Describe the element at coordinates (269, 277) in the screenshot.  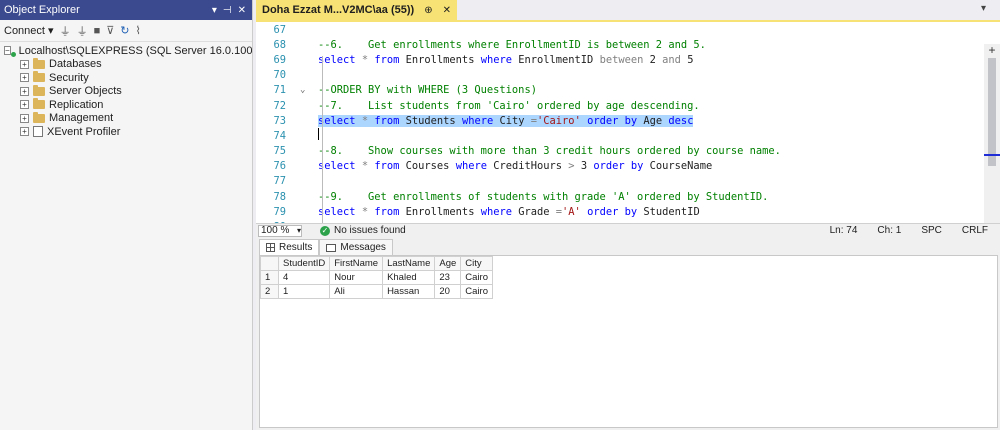
I see `row-number: 1` at that location.